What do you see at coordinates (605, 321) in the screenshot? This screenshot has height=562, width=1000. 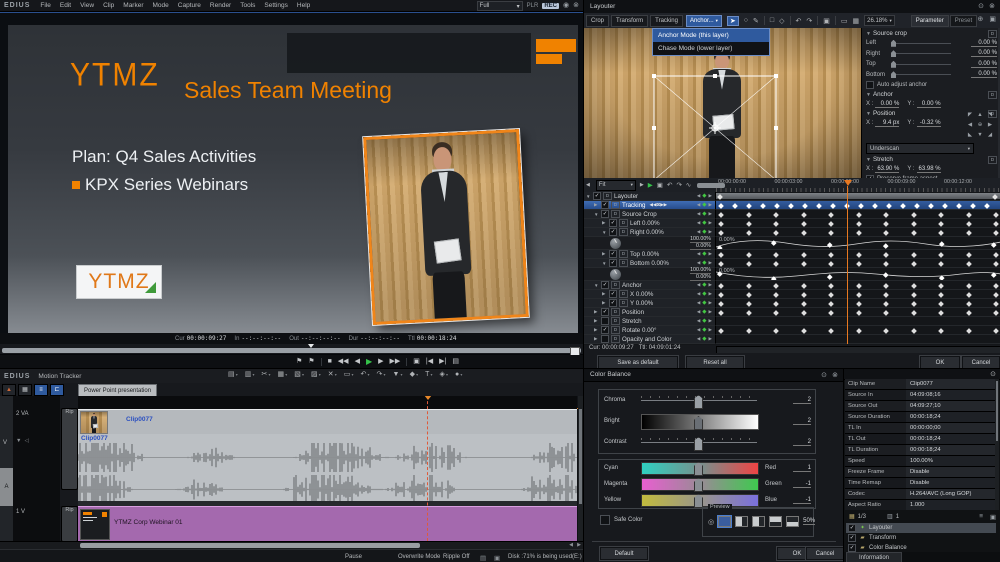 I see `enable-checkbox` at bounding box center [605, 321].